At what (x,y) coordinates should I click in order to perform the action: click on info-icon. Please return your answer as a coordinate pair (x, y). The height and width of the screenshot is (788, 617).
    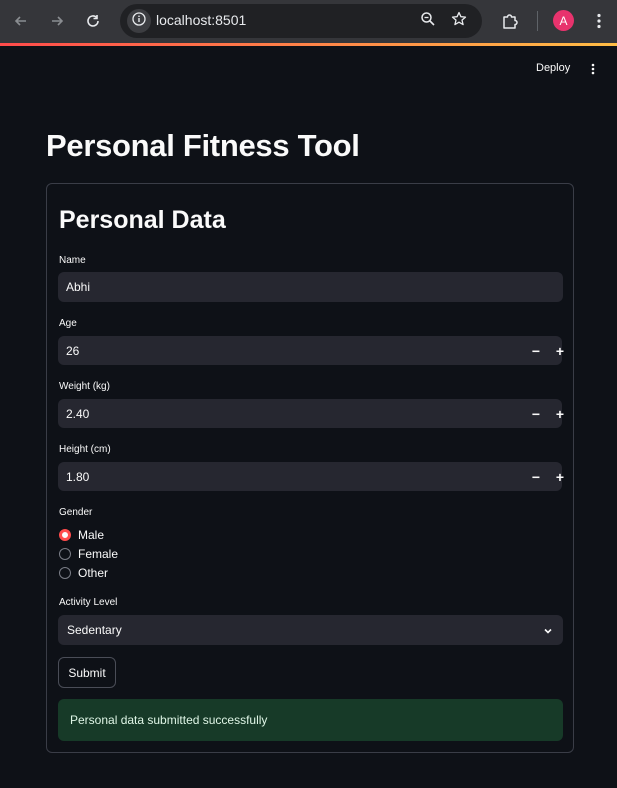
    Looking at the image, I should click on (139, 21).